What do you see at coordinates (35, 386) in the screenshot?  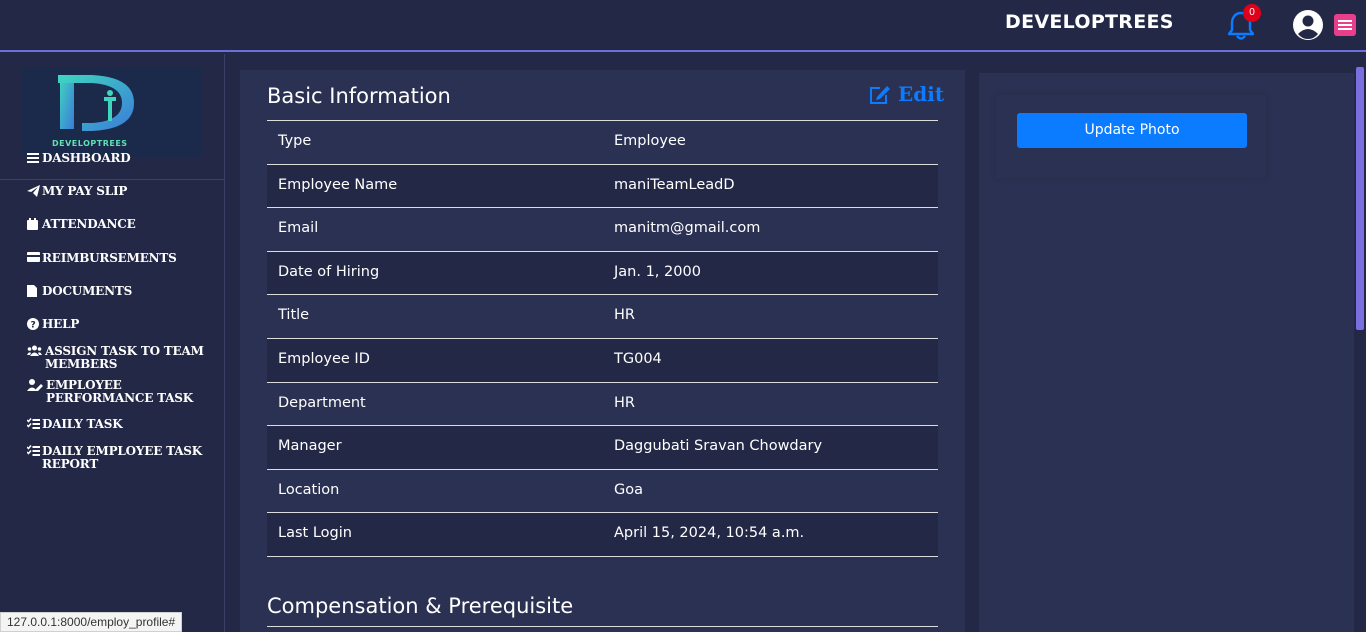 I see `user-edit-icon` at bounding box center [35, 386].